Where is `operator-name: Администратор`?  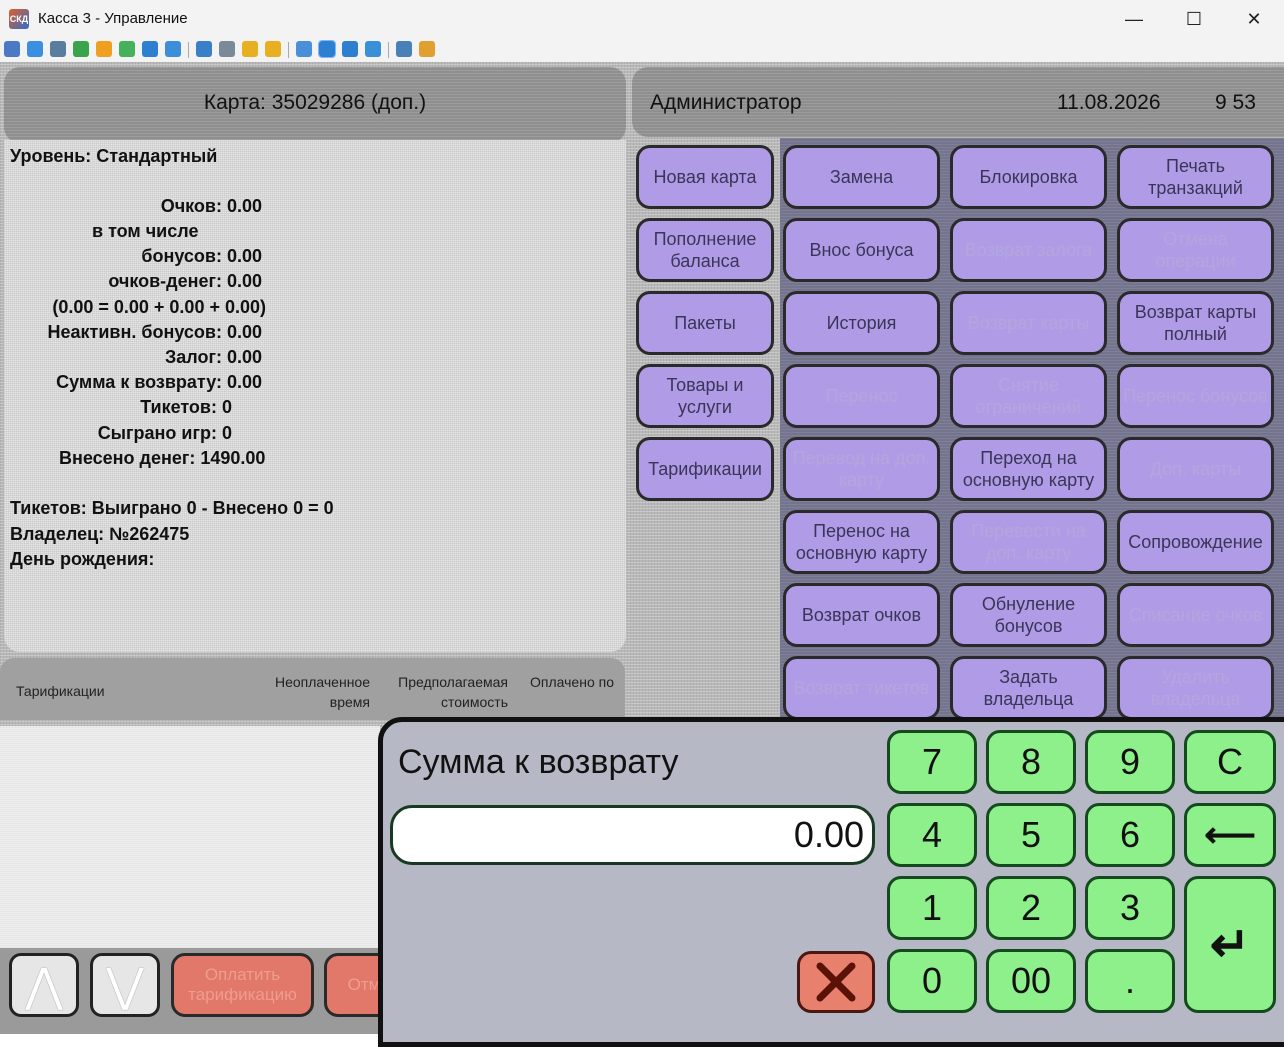 operator-name: Администратор is located at coordinates (726, 102).